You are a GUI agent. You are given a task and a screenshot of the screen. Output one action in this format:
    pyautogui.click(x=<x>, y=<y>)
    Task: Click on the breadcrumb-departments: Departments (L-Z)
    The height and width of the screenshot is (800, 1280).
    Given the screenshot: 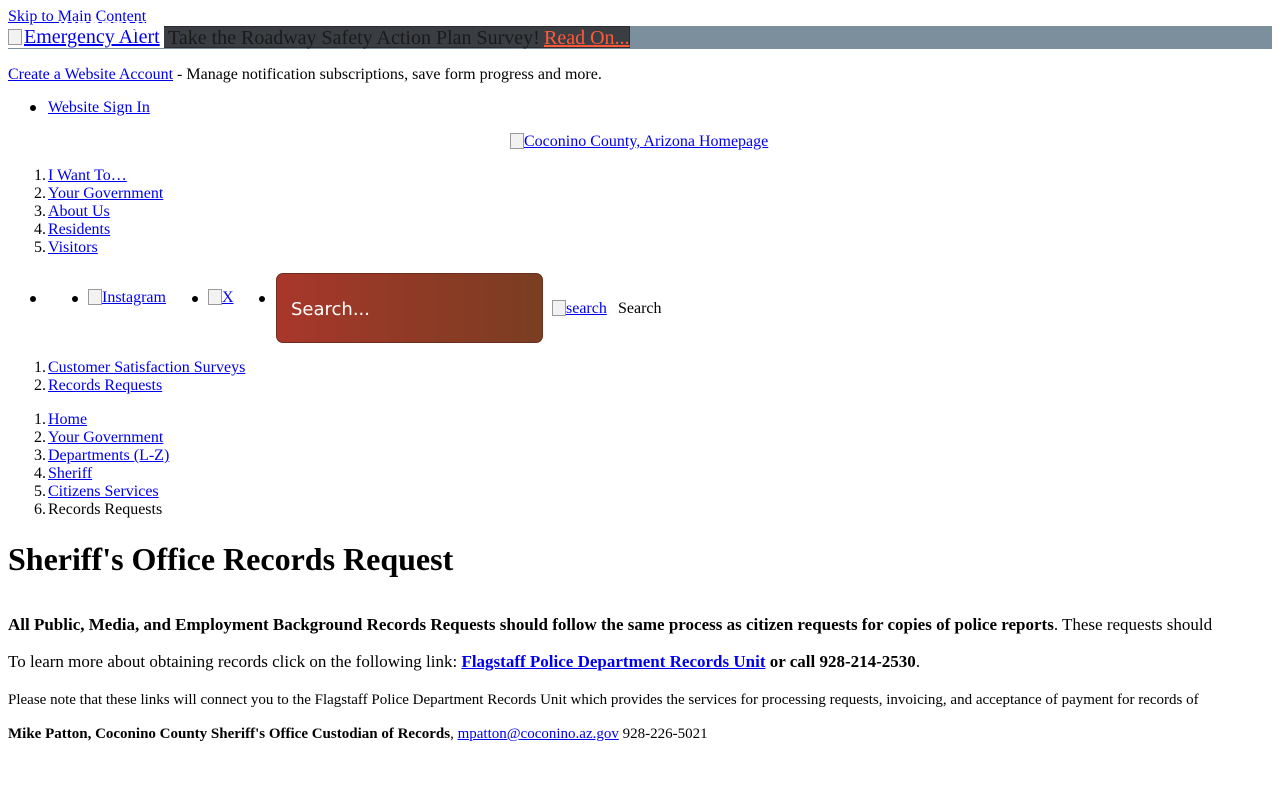 What is the action you would take?
    pyautogui.click(x=108, y=456)
    